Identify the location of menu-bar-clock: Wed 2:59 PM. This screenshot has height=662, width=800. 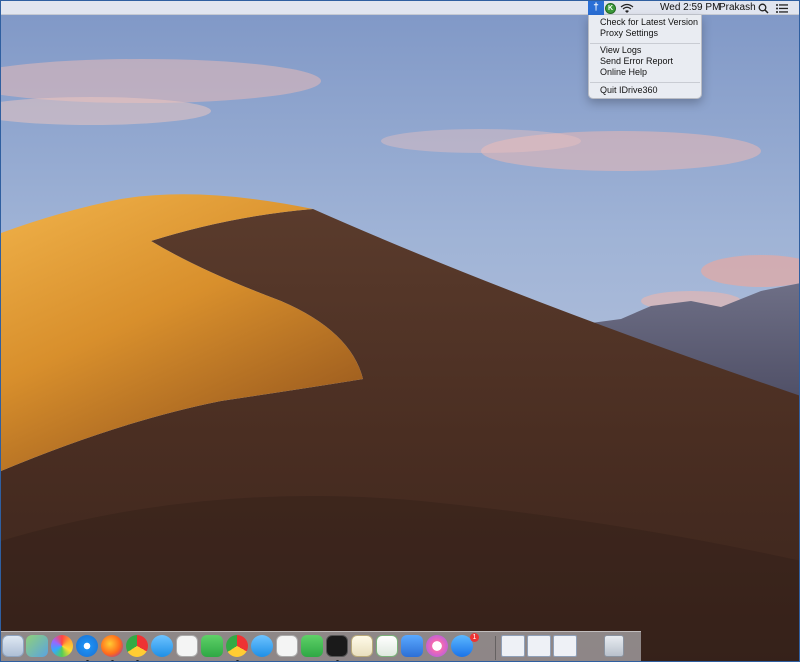
(690, 8).